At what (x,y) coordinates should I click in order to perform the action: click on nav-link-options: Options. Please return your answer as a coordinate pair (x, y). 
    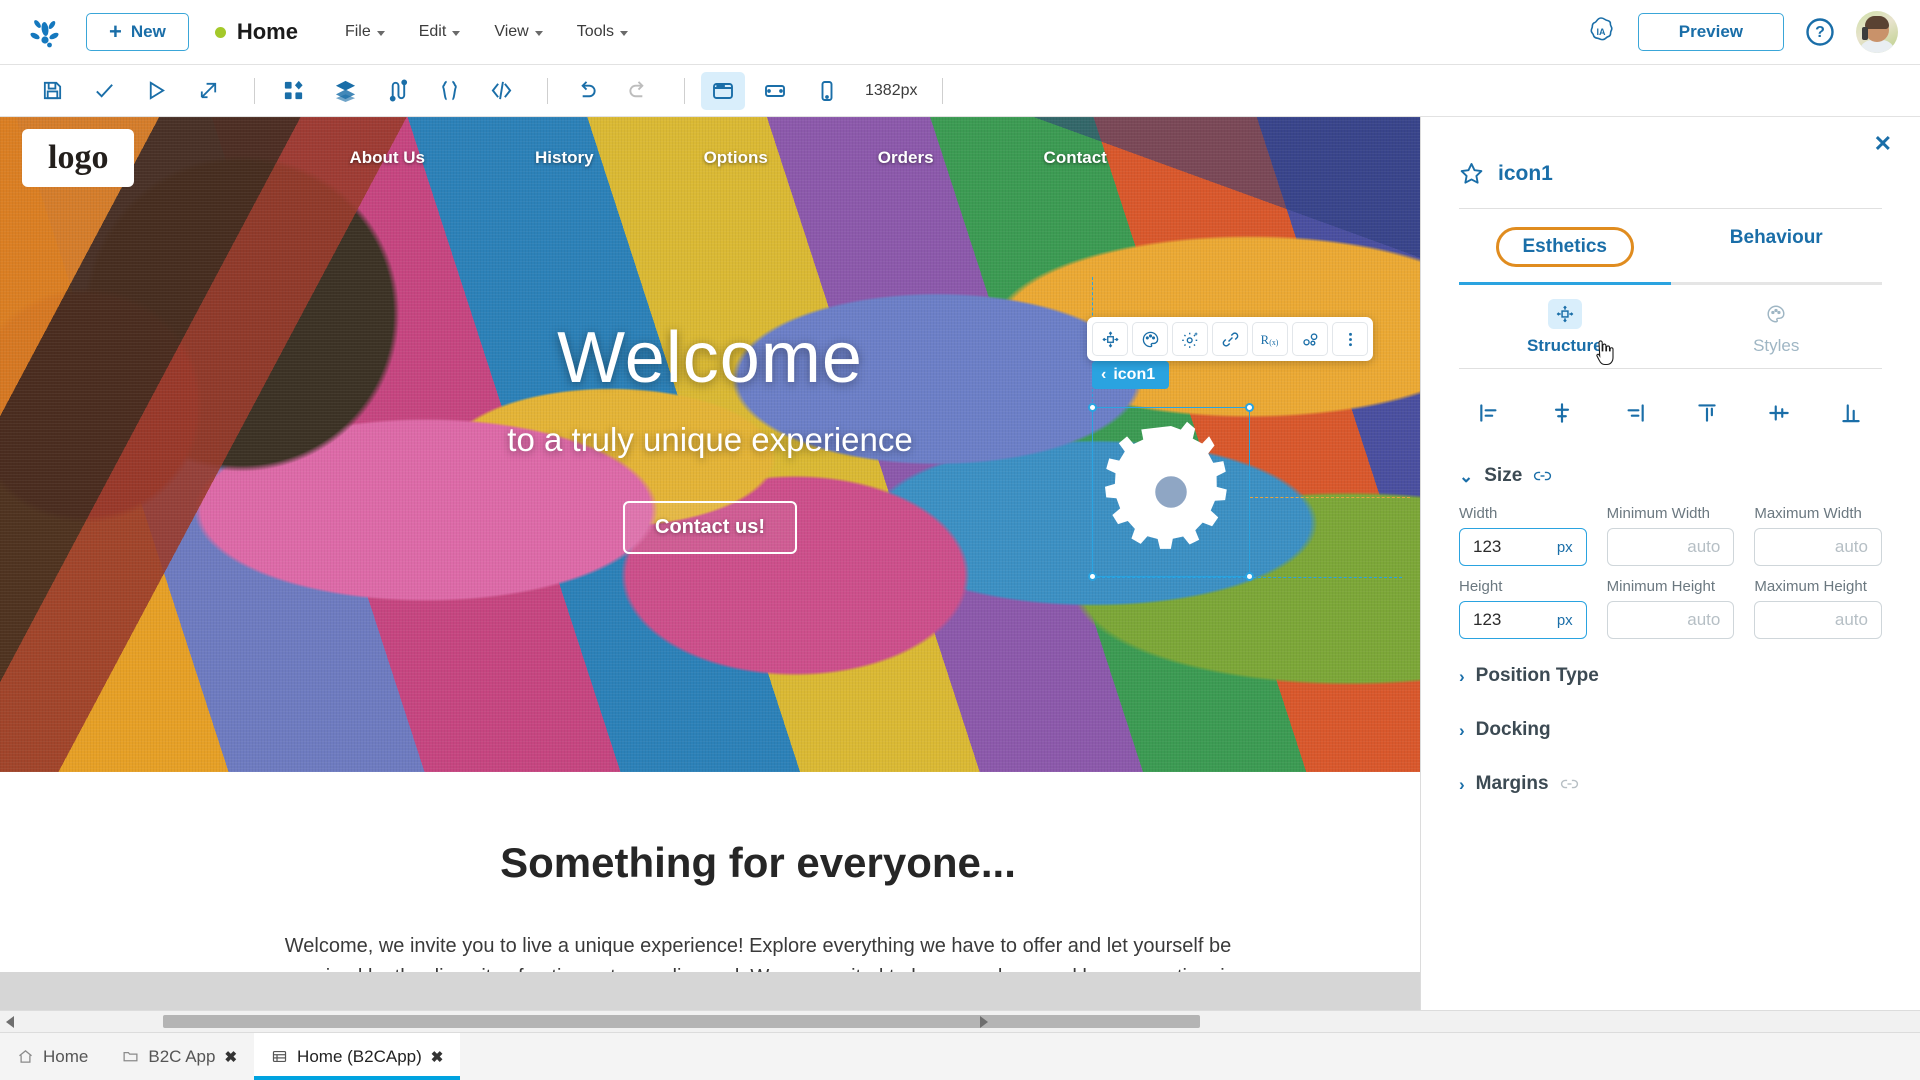
    Looking at the image, I should click on (736, 158).